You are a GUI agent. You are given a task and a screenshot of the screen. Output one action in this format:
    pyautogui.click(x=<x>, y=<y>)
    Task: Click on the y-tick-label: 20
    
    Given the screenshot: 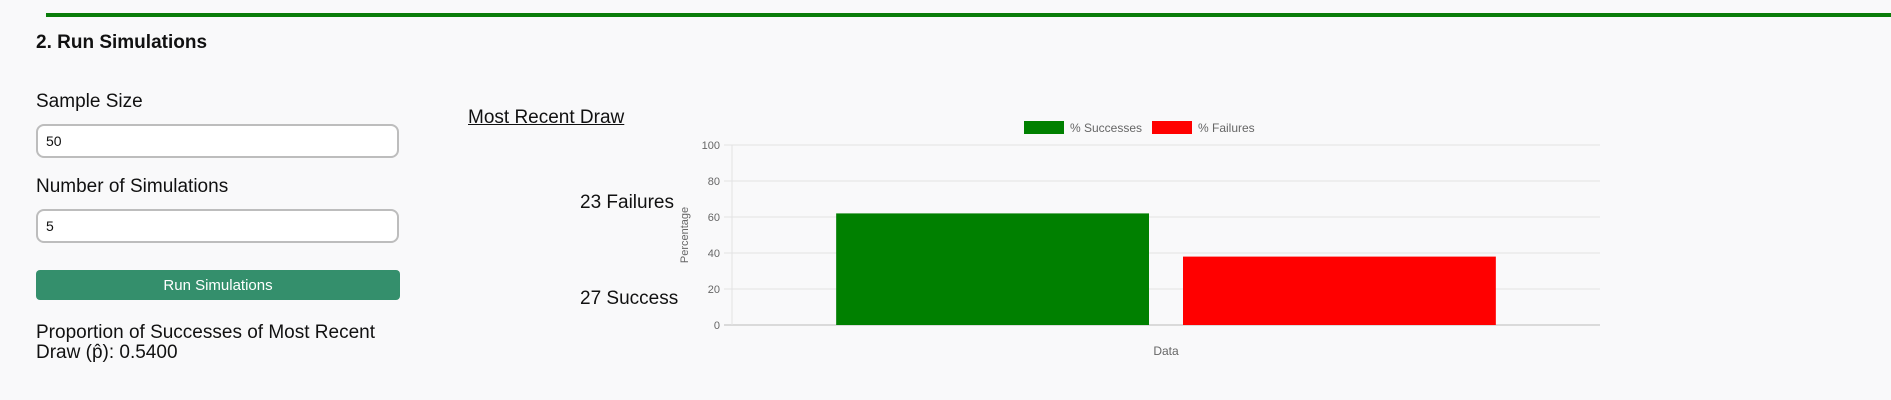 What is the action you would take?
    pyautogui.click(x=714, y=290)
    